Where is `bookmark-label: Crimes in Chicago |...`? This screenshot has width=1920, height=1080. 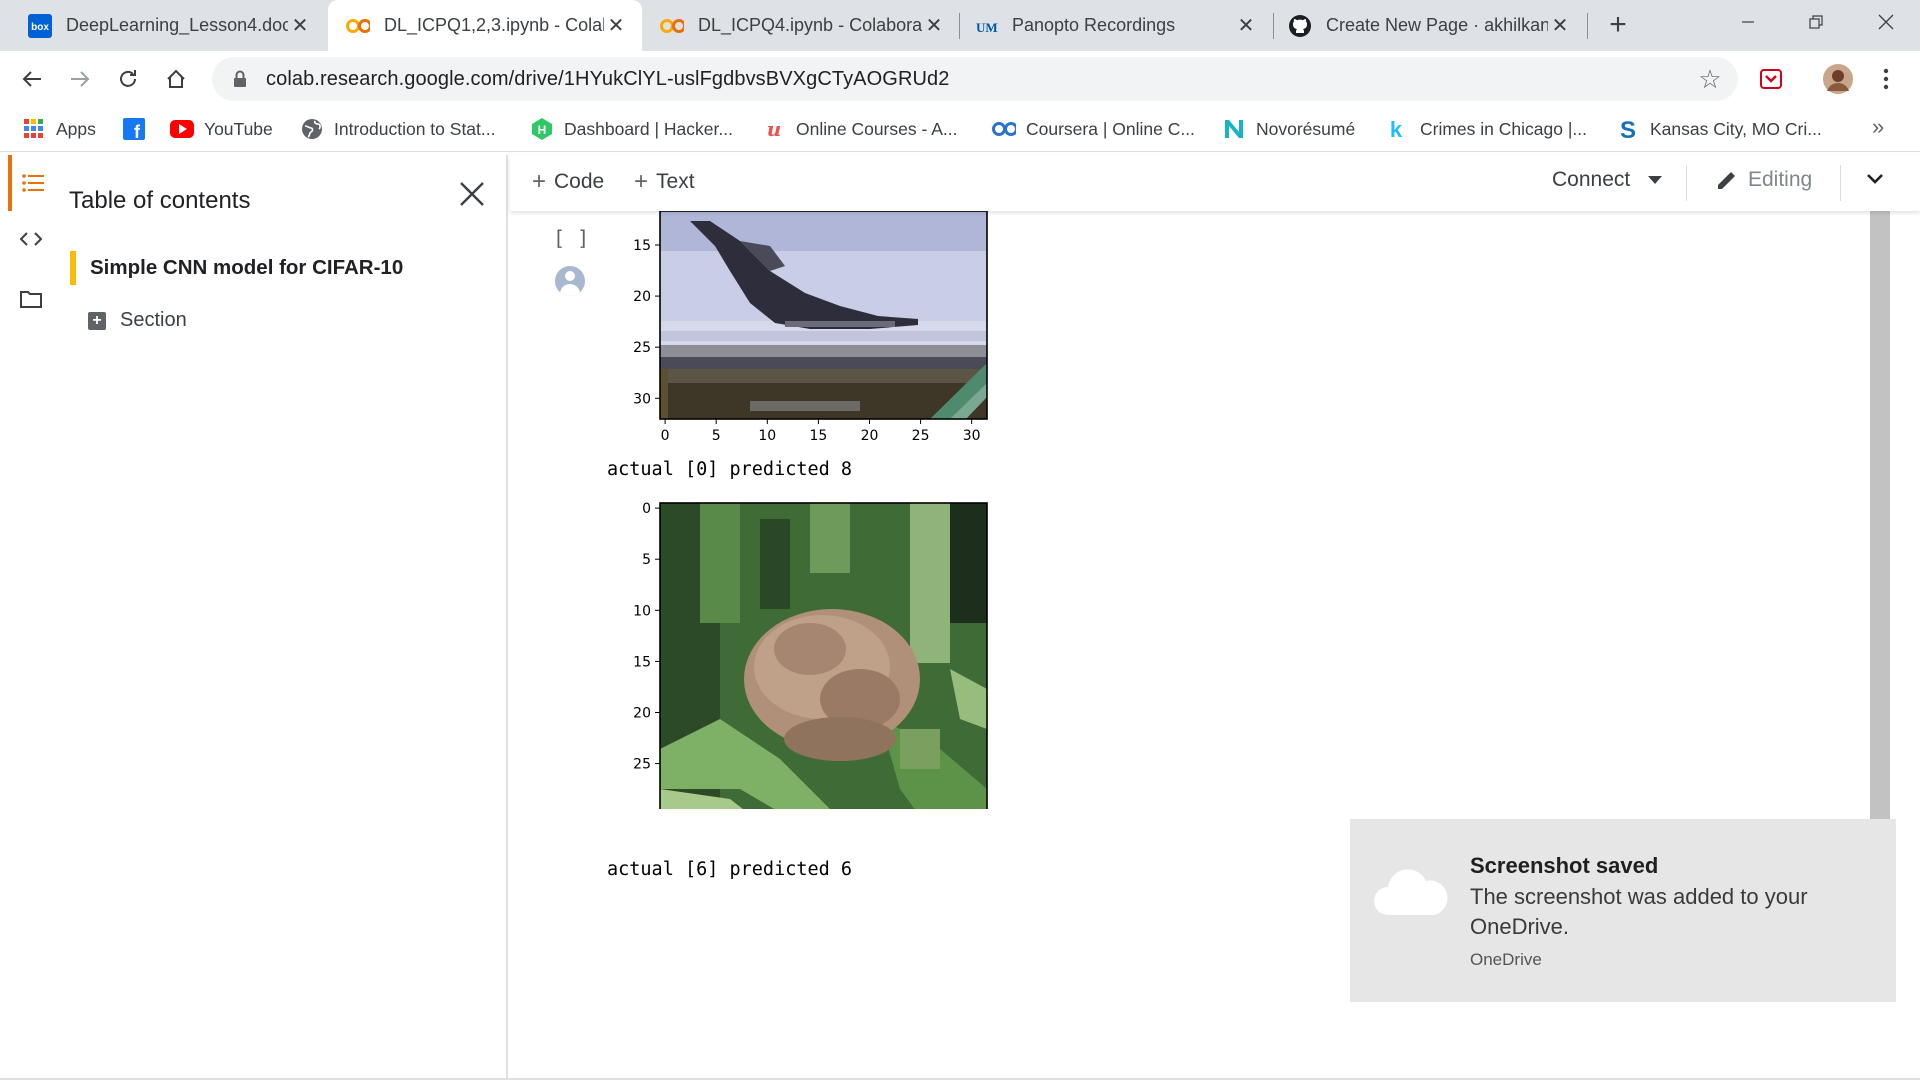
bookmark-label: Crimes in Chicago |... is located at coordinates (1503, 128).